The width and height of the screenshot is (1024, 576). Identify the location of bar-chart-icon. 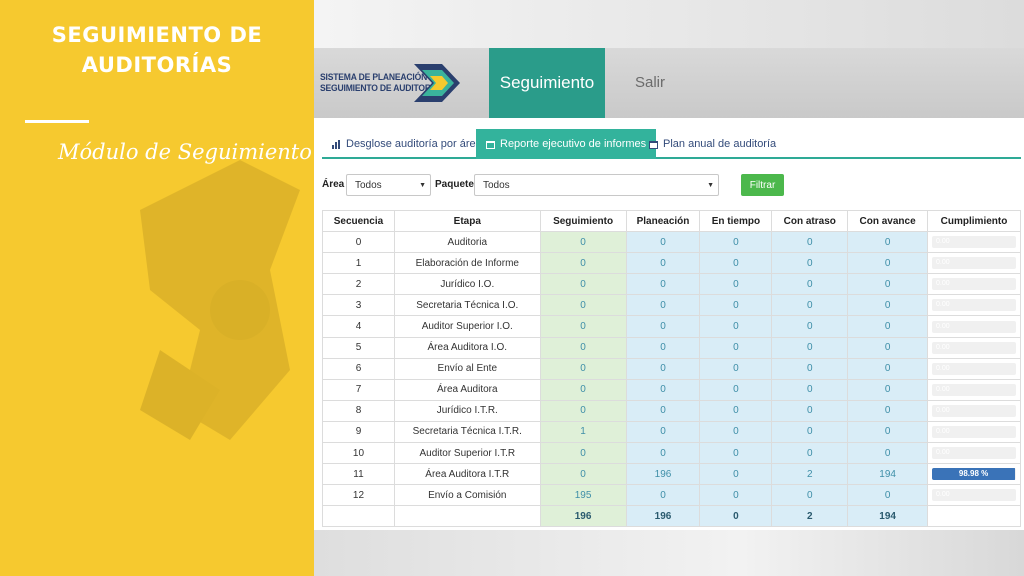
(336, 144).